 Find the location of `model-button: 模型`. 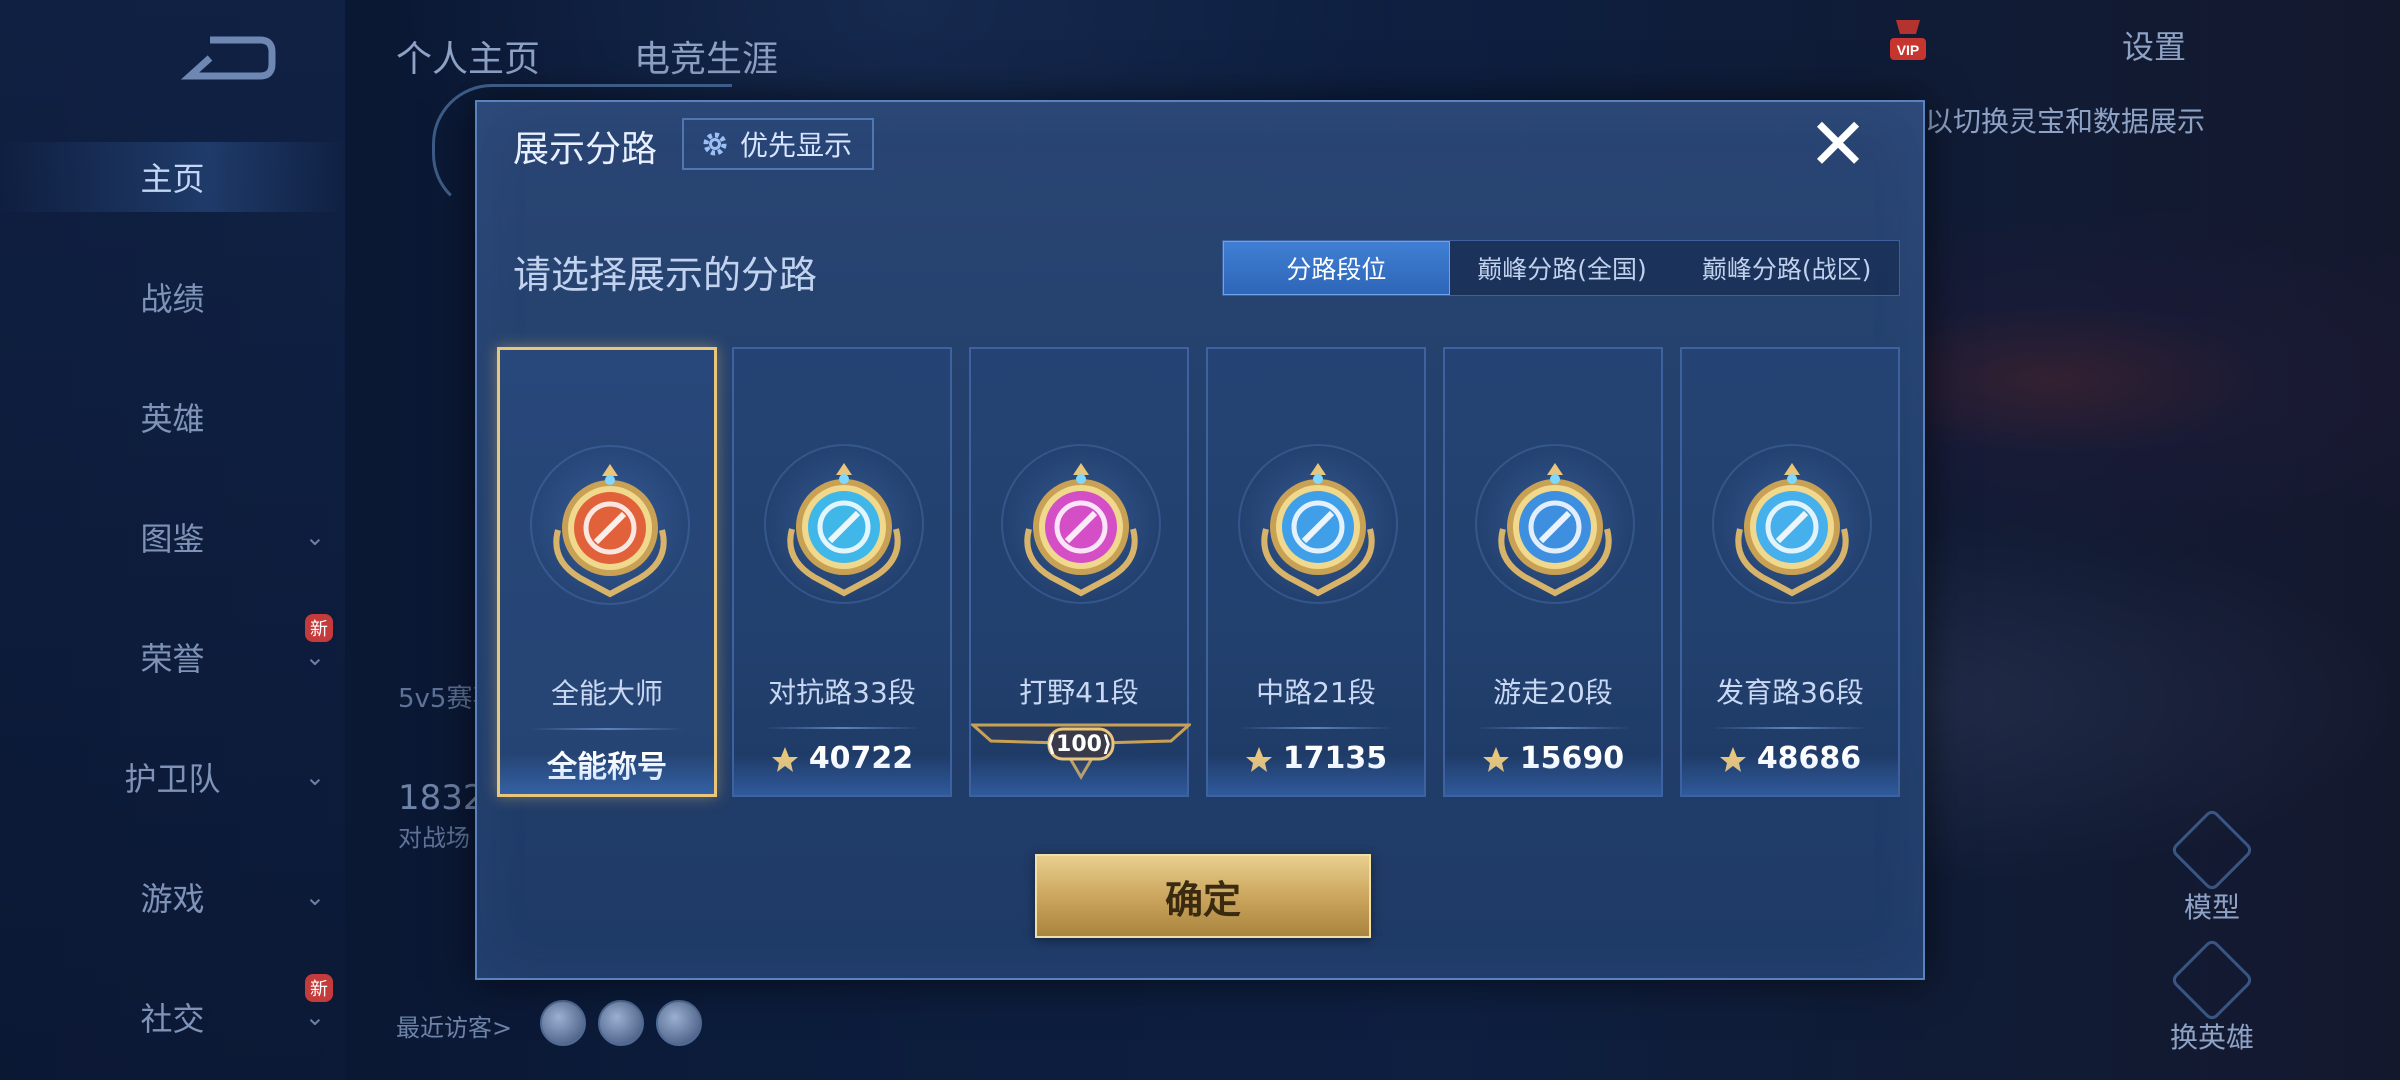

model-button: 模型 is located at coordinates (2212, 866).